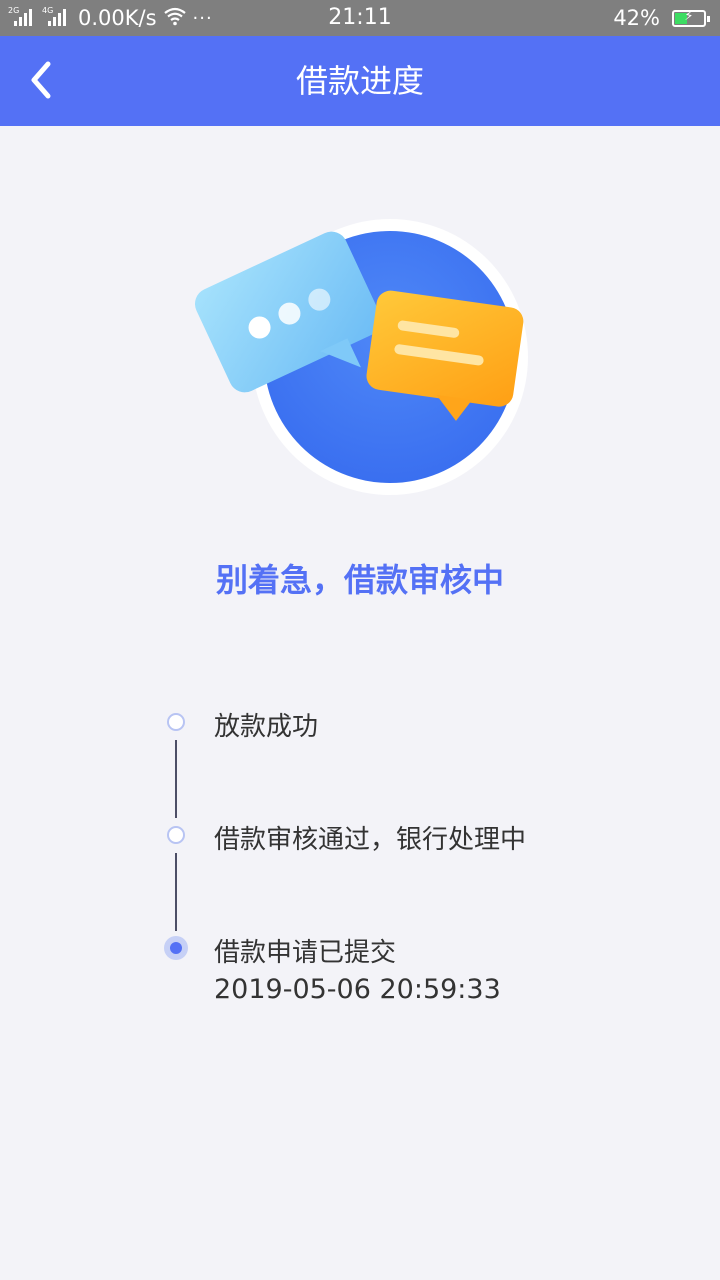 The image size is (720, 1280). I want to click on step-label-disbursed: 放款成功, so click(266, 727).